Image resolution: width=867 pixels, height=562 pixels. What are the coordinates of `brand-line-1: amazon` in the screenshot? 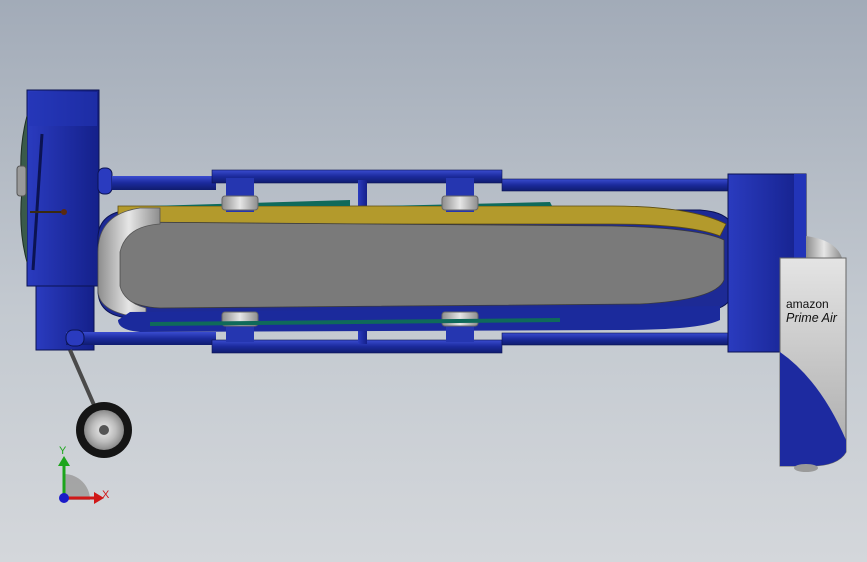 It's located at (807, 304).